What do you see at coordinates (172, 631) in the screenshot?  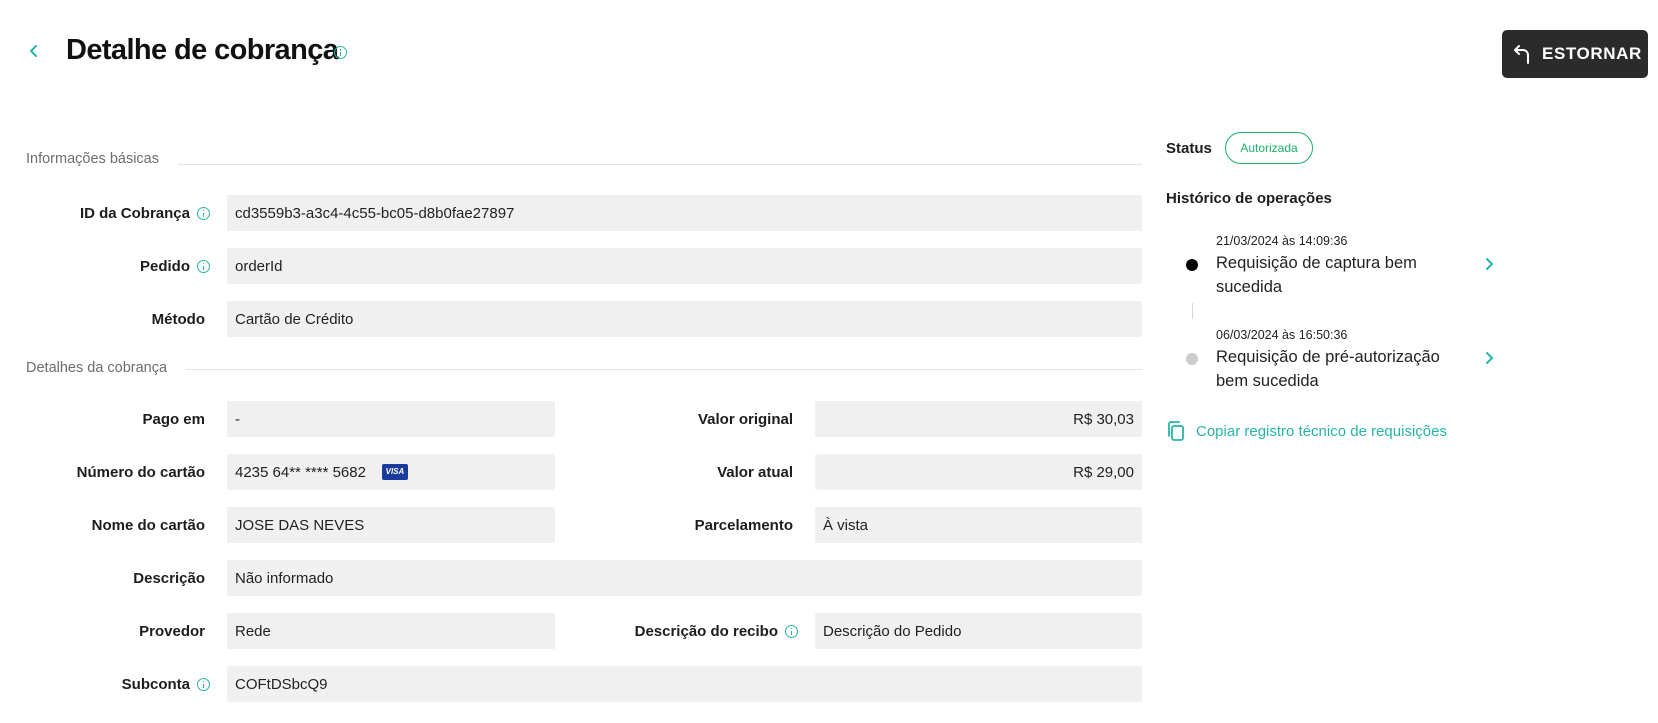 I see `provider-label: Provedor` at bounding box center [172, 631].